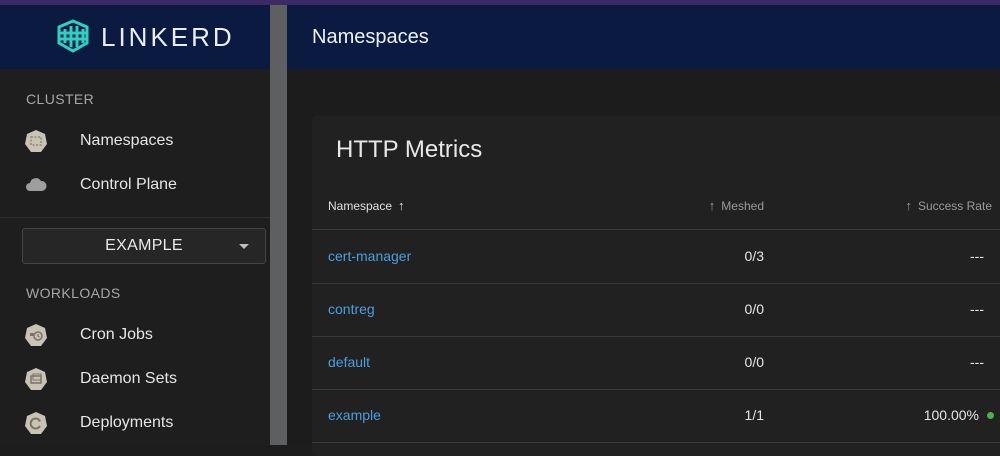 The width and height of the screenshot is (1000, 456). Describe the element at coordinates (278, 225) in the screenshot. I see `sidebar-scrollbar` at that location.